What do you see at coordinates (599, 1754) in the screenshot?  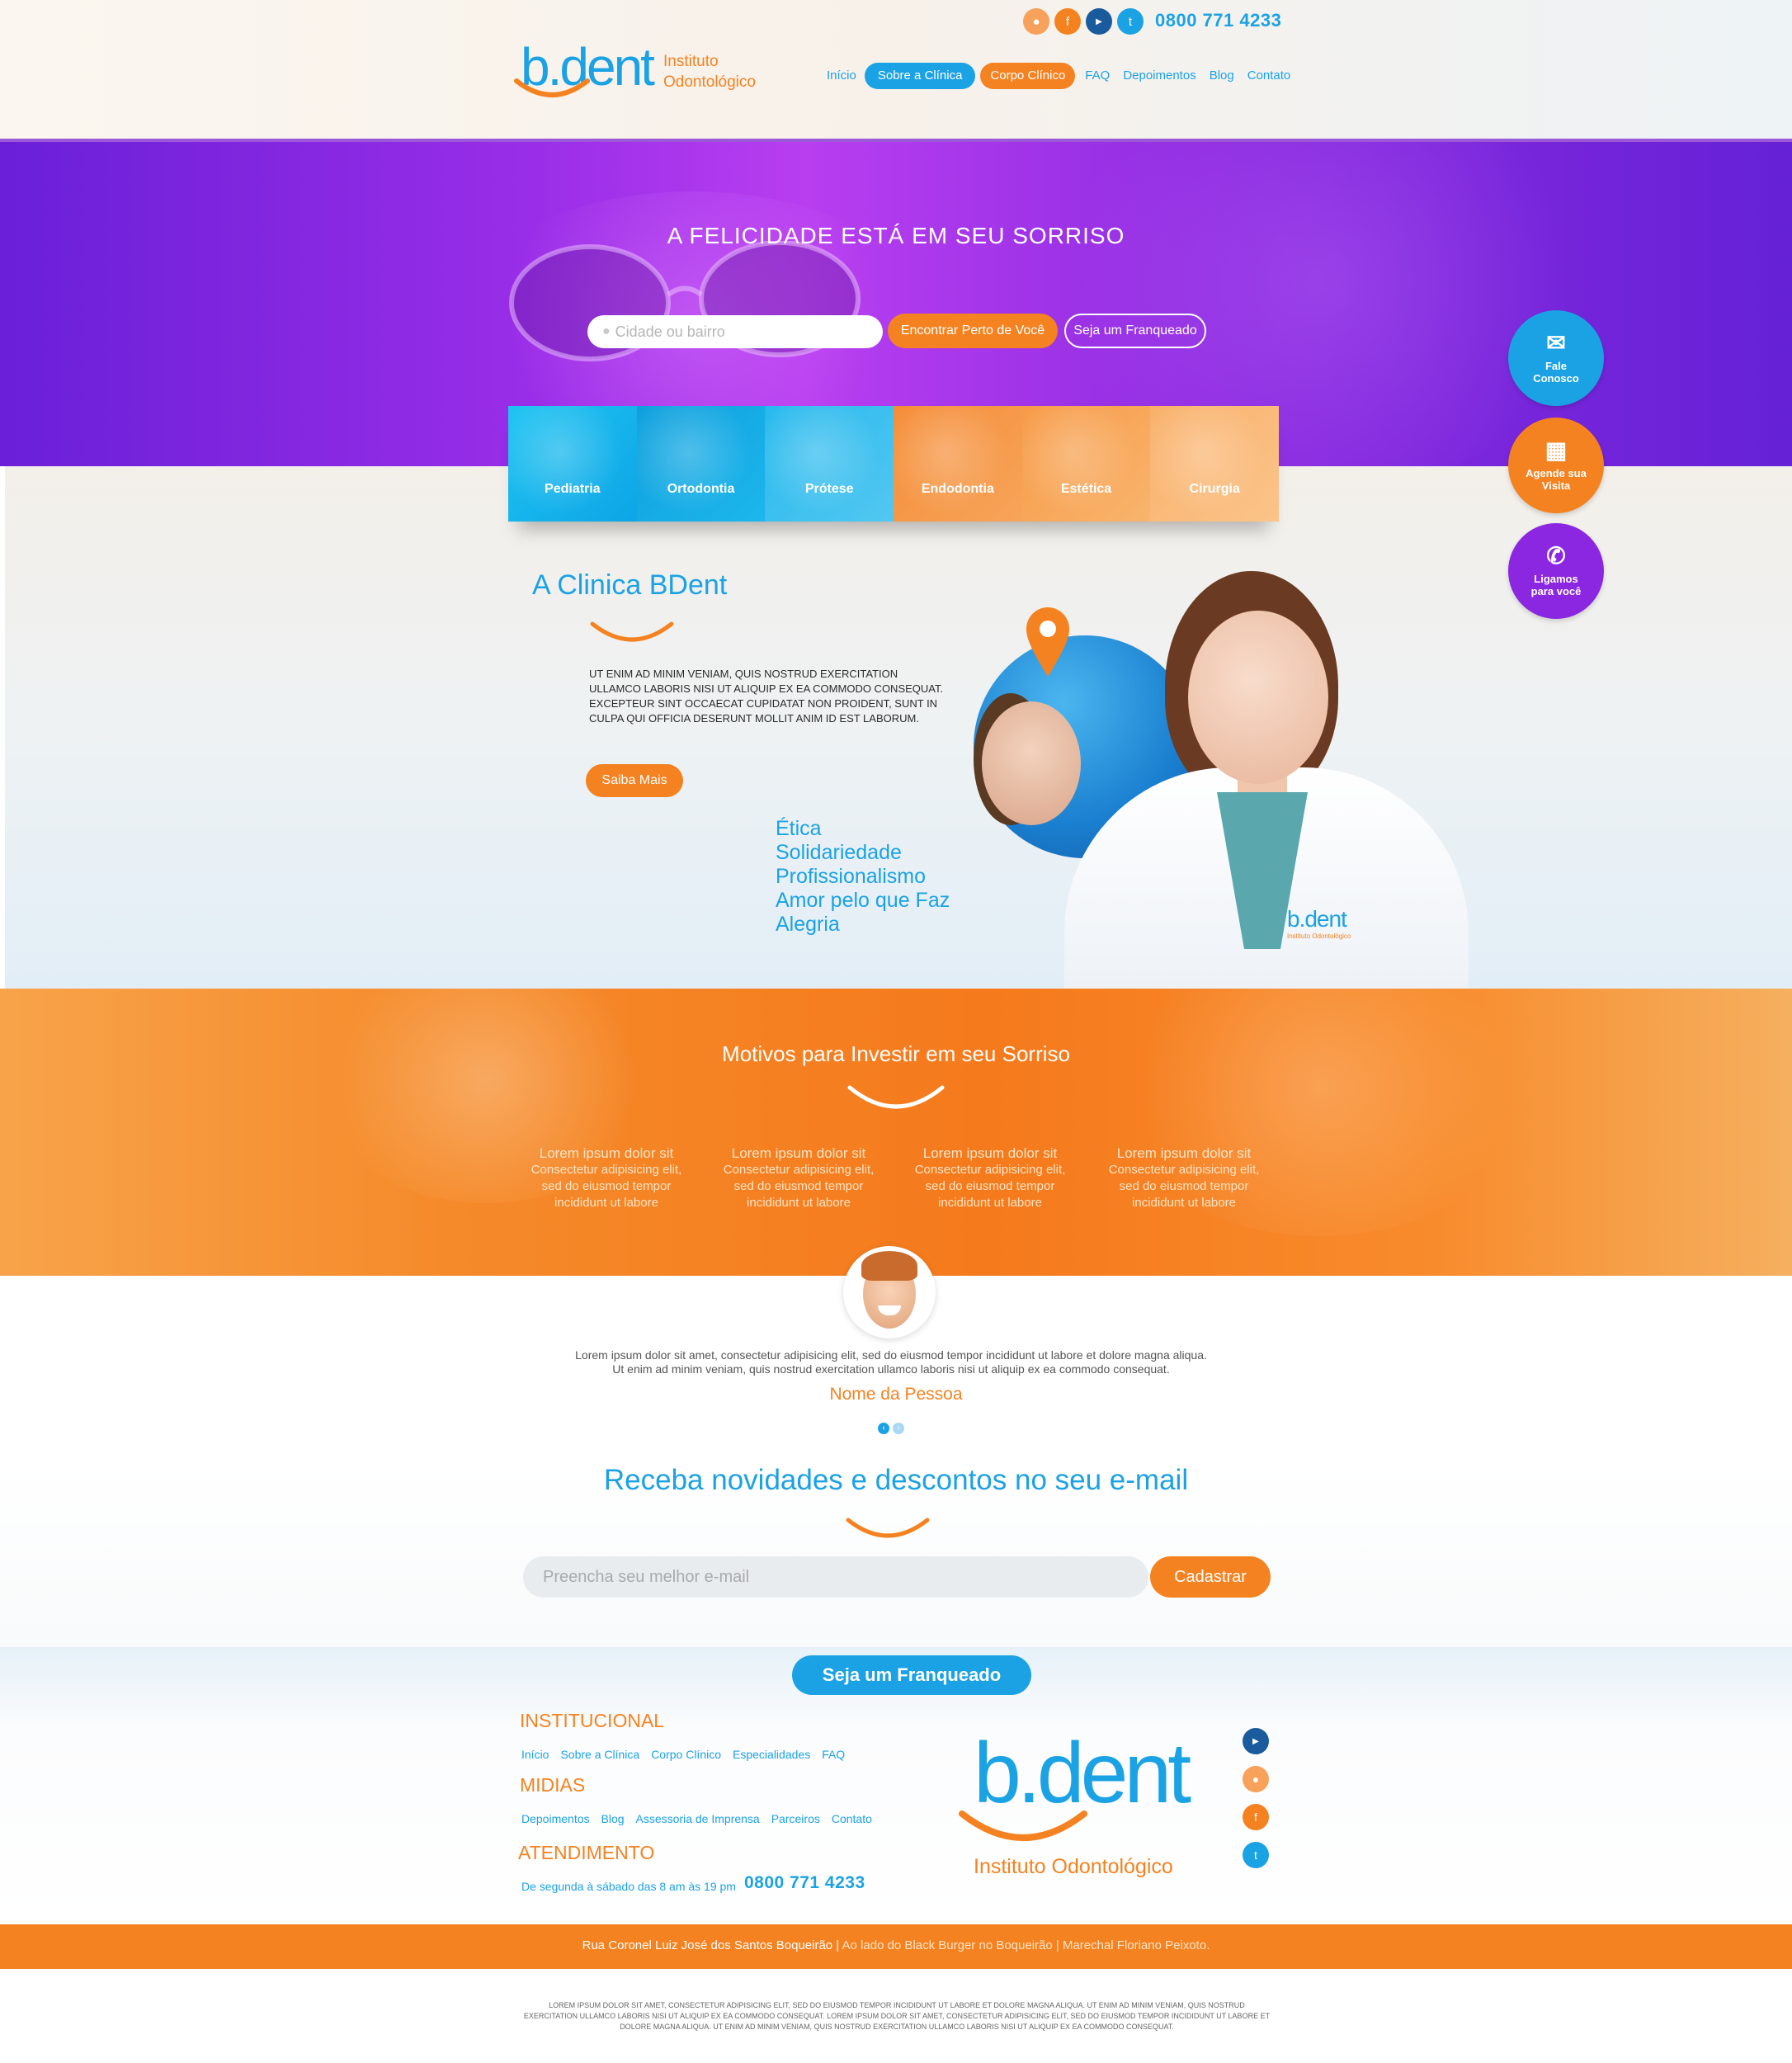 I see `footer-link: Sobre a Clínica` at bounding box center [599, 1754].